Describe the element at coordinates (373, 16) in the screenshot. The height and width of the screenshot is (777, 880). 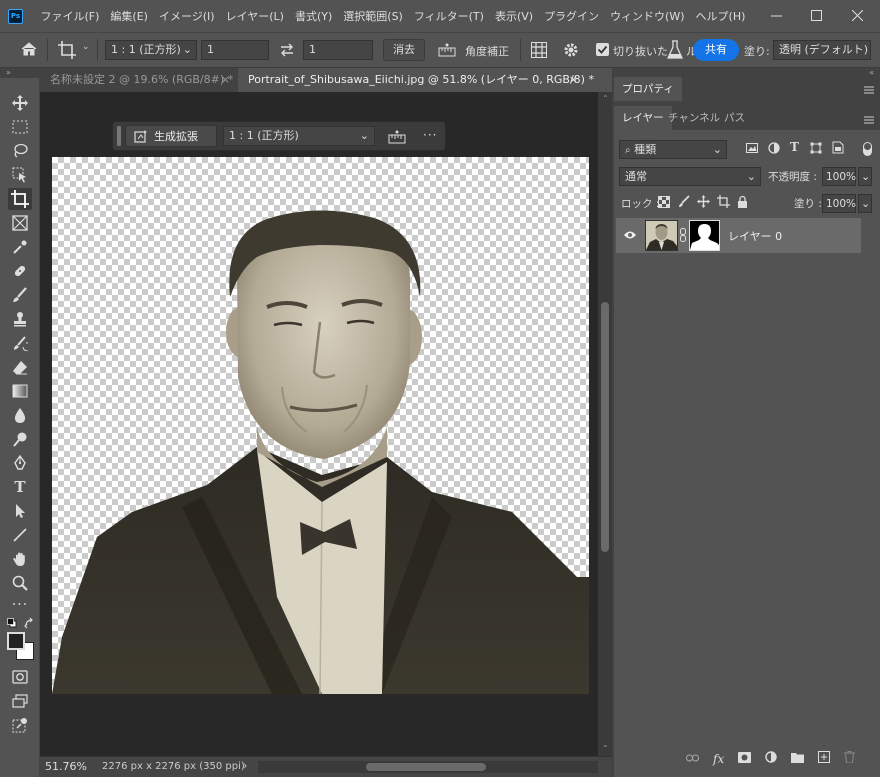
I see `menu-item-5: 選択範囲(S)` at that location.